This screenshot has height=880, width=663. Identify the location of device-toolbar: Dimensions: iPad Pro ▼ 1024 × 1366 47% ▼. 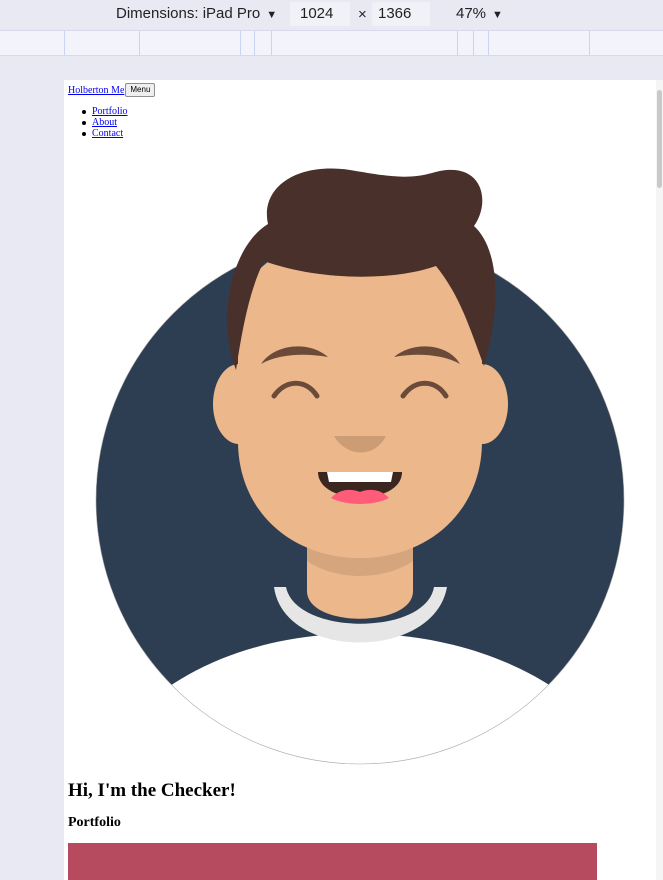
(331, 15).